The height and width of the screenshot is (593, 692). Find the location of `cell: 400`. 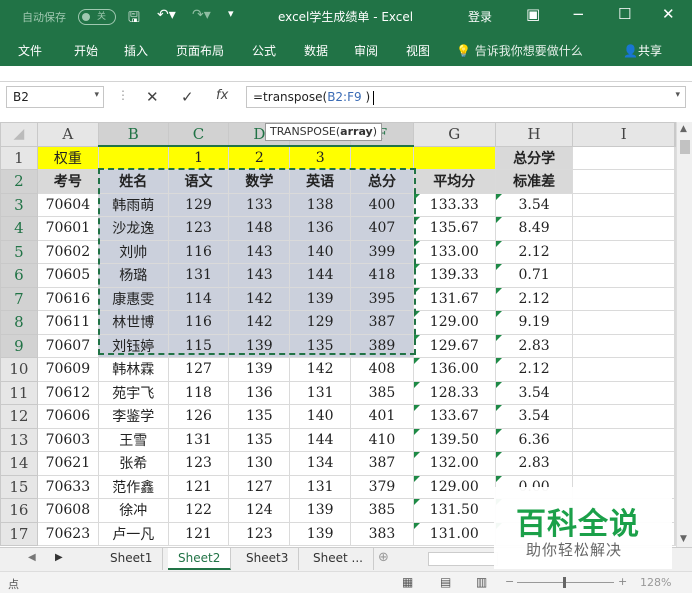

cell: 400 is located at coordinates (382, 204).